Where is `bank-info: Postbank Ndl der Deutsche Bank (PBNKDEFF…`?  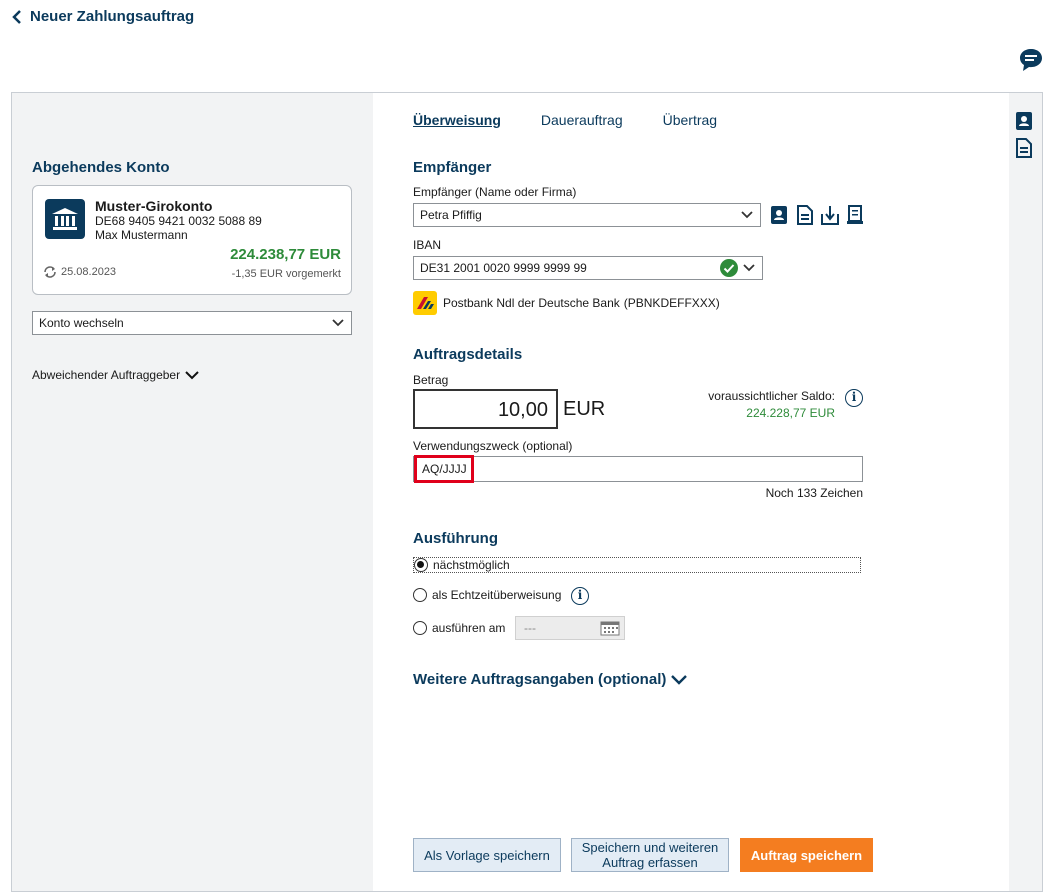
bank-info: Postbank Ndl der Deutsche Bank (PBNKDEFF… is located at coordinates (566, 303).